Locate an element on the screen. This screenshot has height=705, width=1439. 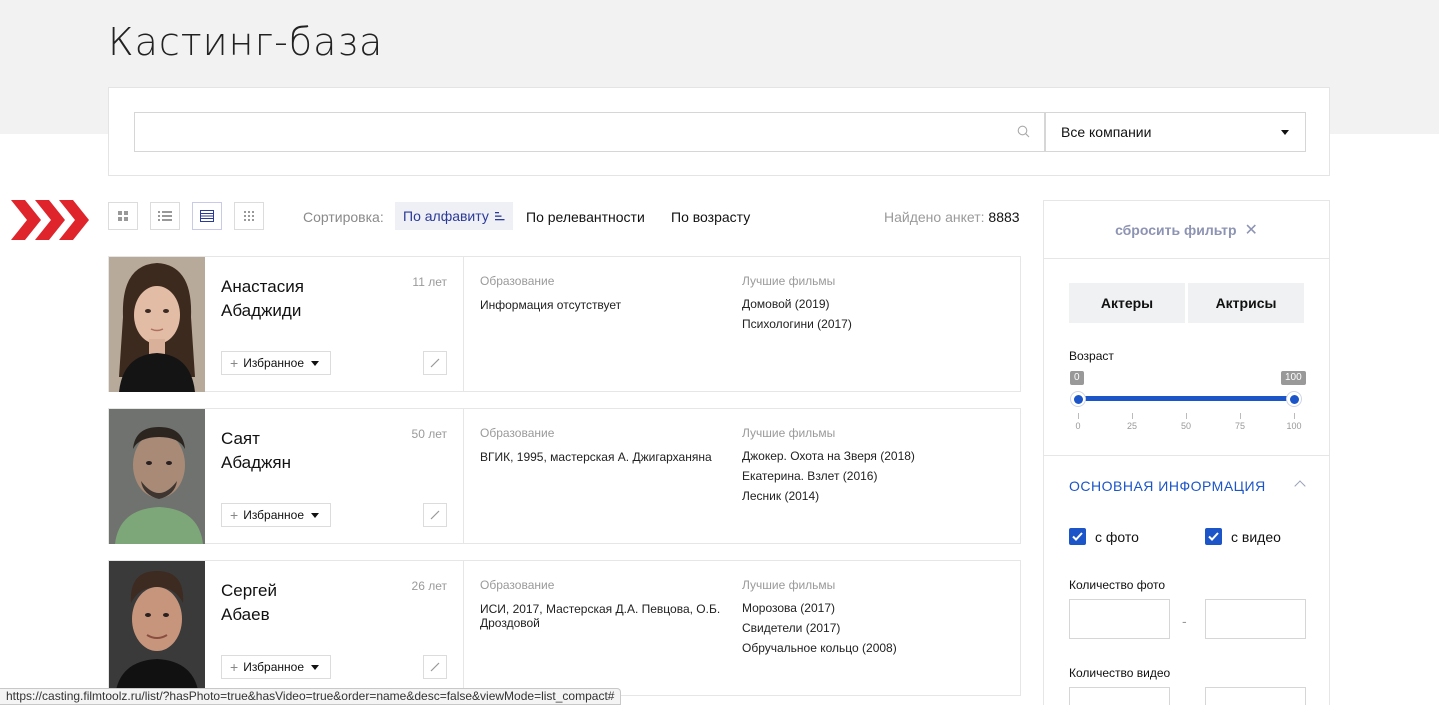
list-icon is located at coordinates (165, 216).